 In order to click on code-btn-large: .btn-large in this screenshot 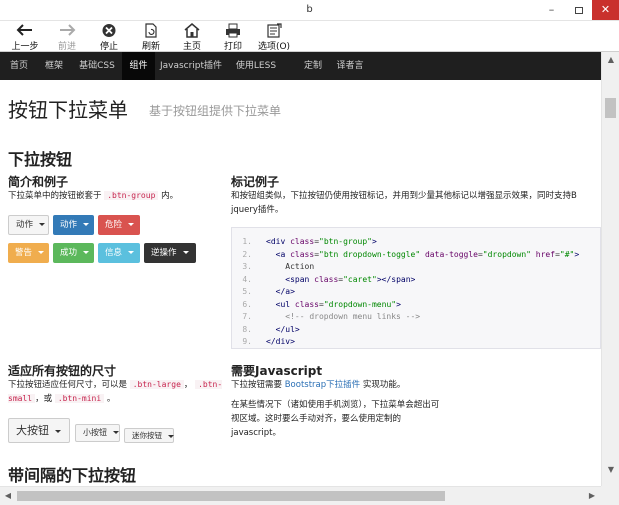, I will do `click(156, 384)`.